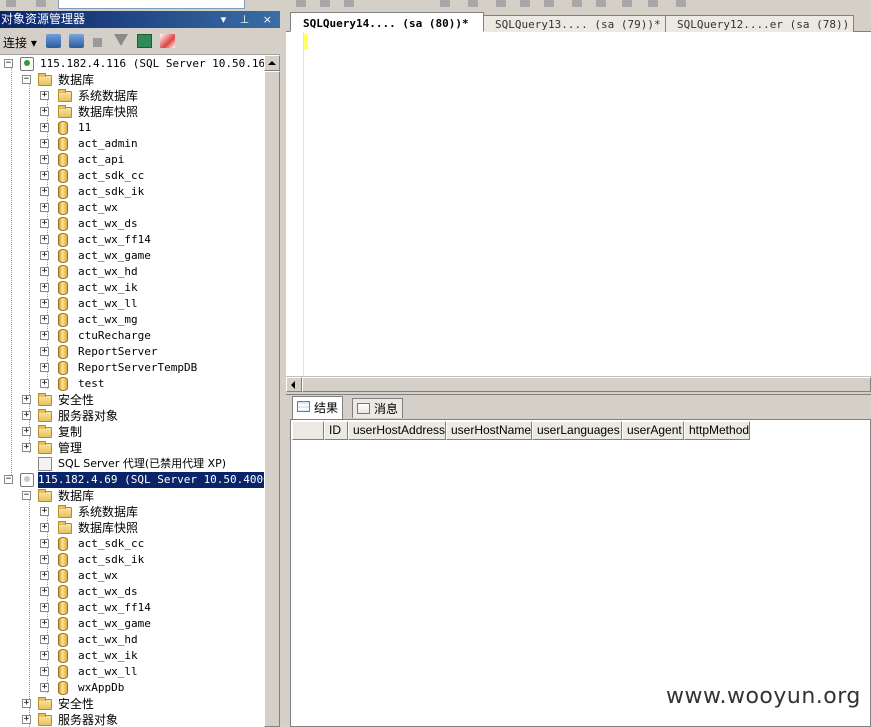  I want to click on tree-scrollbar, so click(272, 391).